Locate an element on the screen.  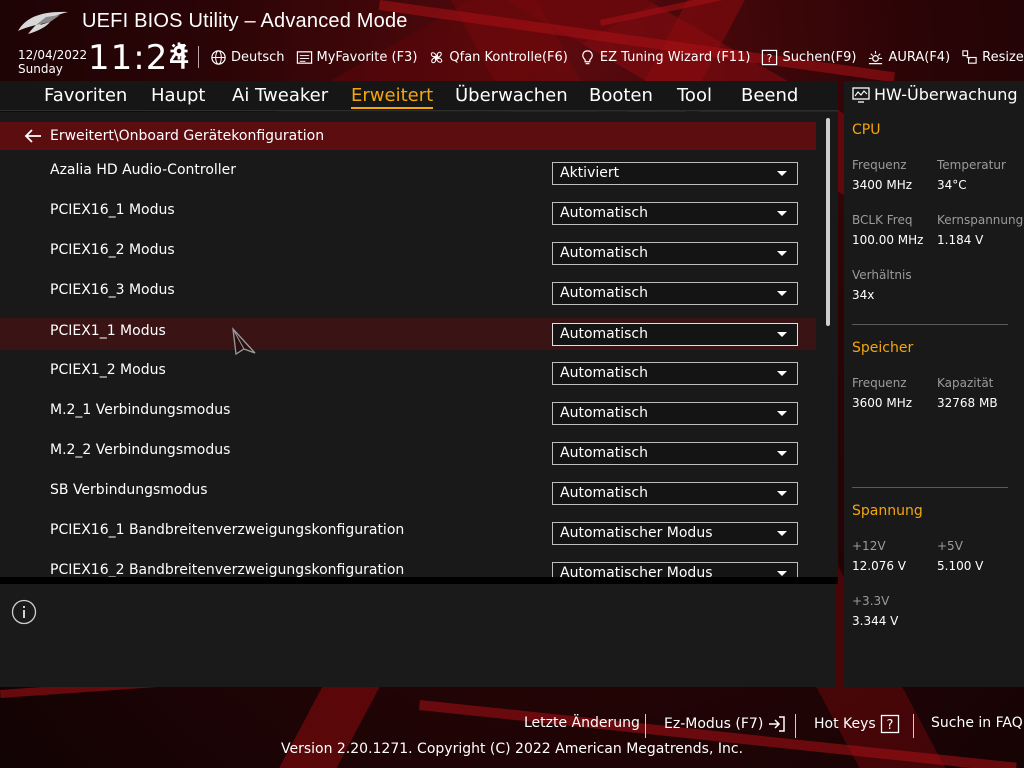
cpu-freq-value: 3400 MHz is located at coordinates (882, 185).